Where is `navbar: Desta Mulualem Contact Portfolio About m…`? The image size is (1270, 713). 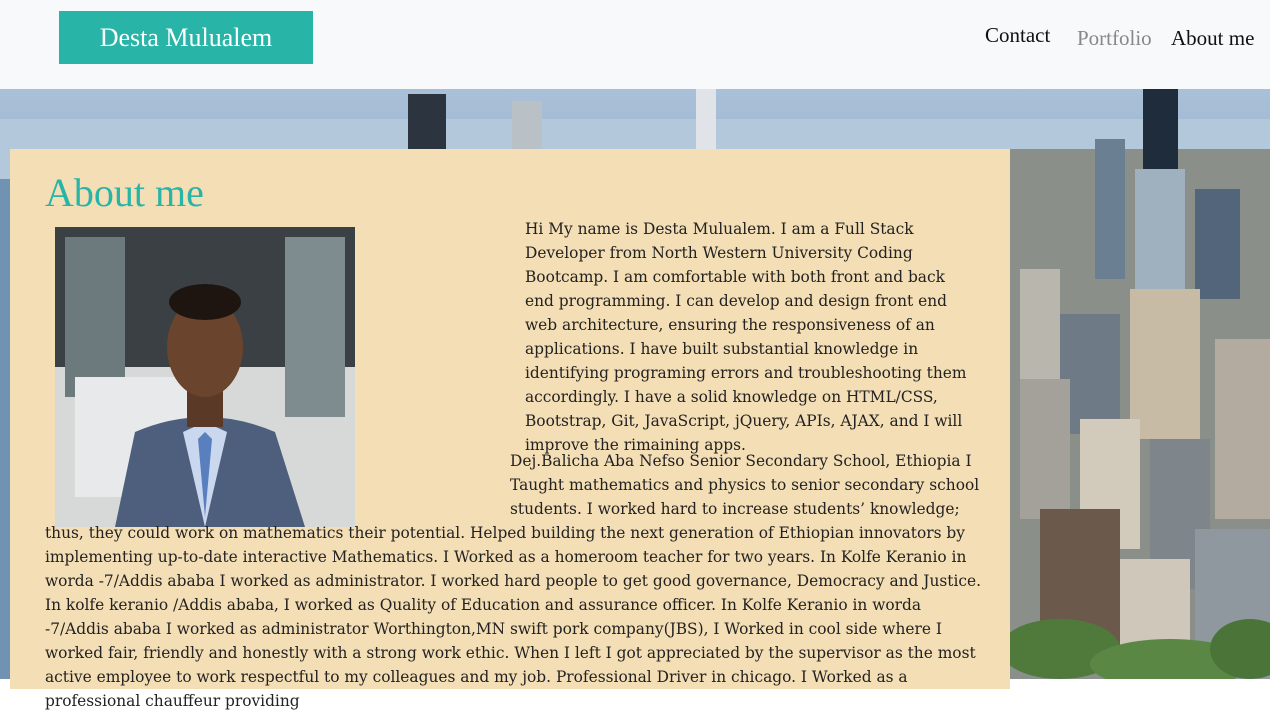
navbar: Desta Mulualem Contact Portfolio About m… is located at coordinates (635, 44).